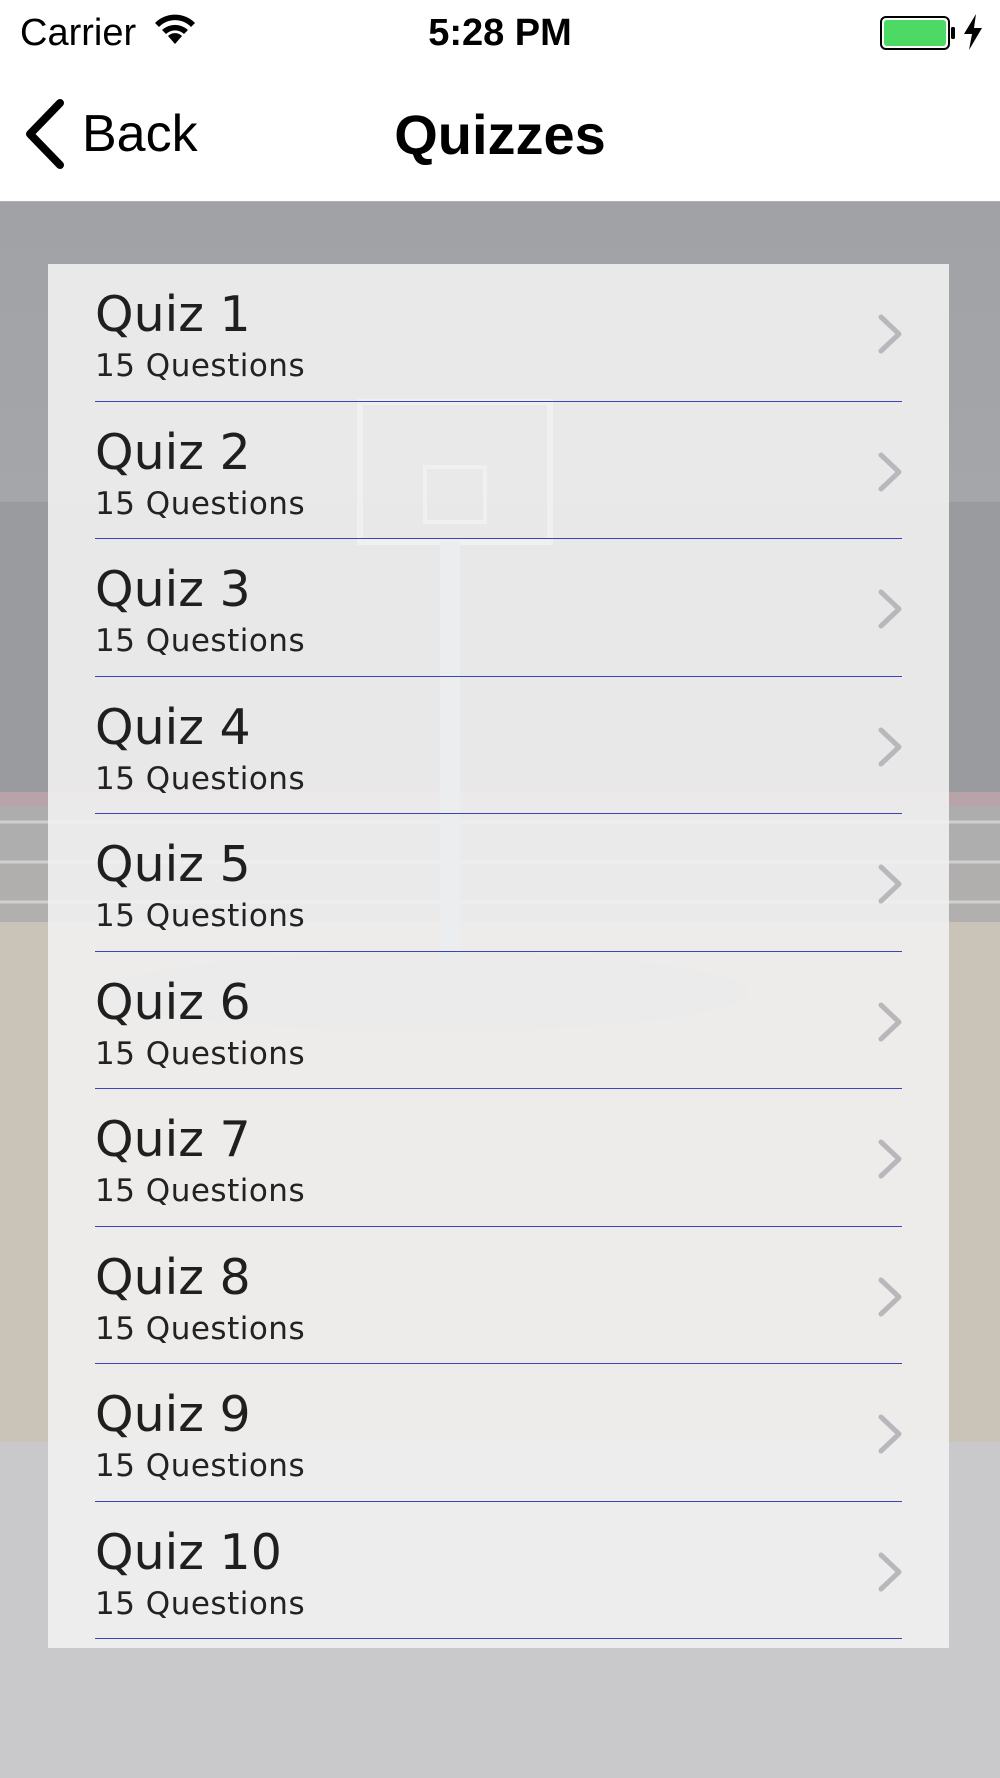 Image resolution: width=1000 pixels, height=1778 pixels. Describe the element at coordinates (498, 1571) in the screenshot. I see `quiz-row: Quiz 10 15 Questions` at that location.